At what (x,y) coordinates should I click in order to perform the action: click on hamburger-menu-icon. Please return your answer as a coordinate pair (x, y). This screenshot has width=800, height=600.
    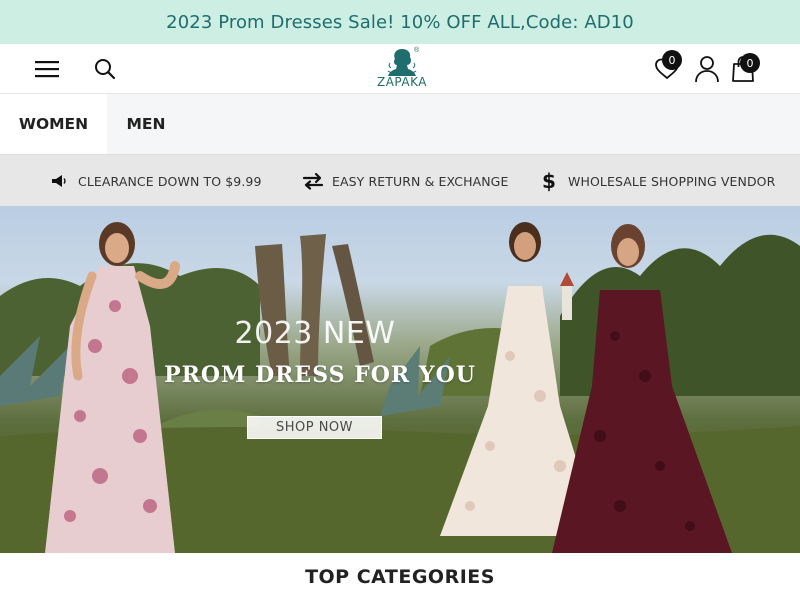
    Looking at the image, I should click on (47, 69).